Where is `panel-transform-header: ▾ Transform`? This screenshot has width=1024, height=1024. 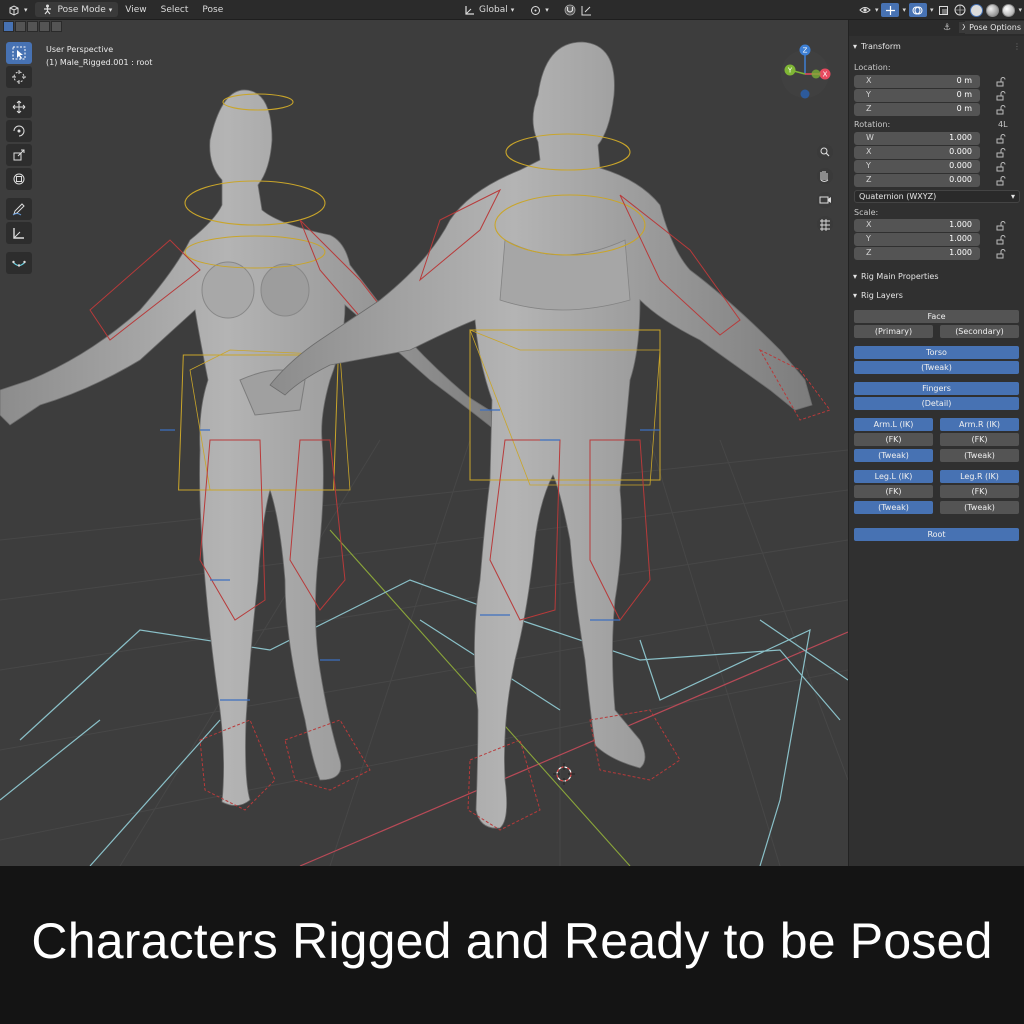 panel-transform-header: ▾ Transform is located at coordinates (877, 46).